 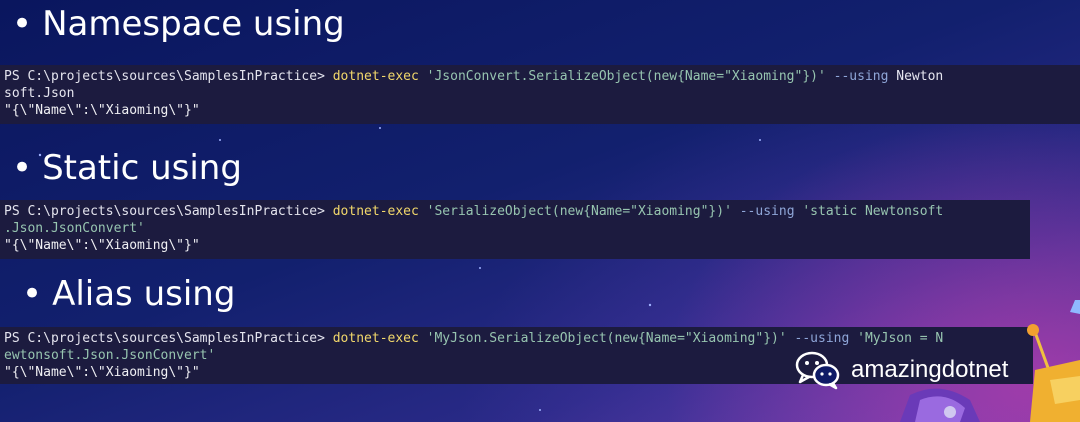 I want to click on terminal-token-str: ewtonsoft.Json.JsonConvert', so click(x=110, y=355).